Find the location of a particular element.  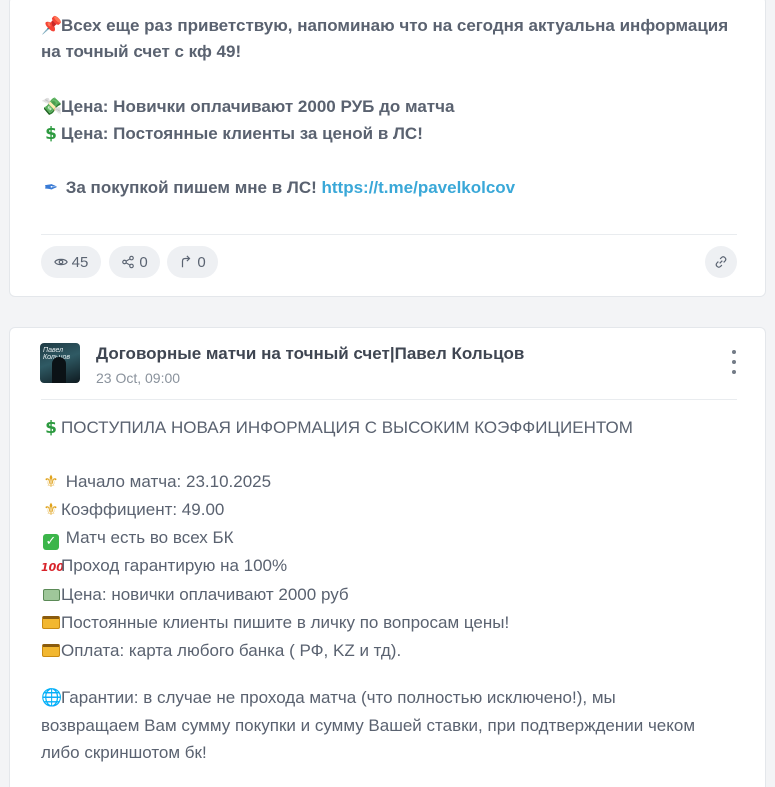

copy-link-button is located at coordinates (721, 262).